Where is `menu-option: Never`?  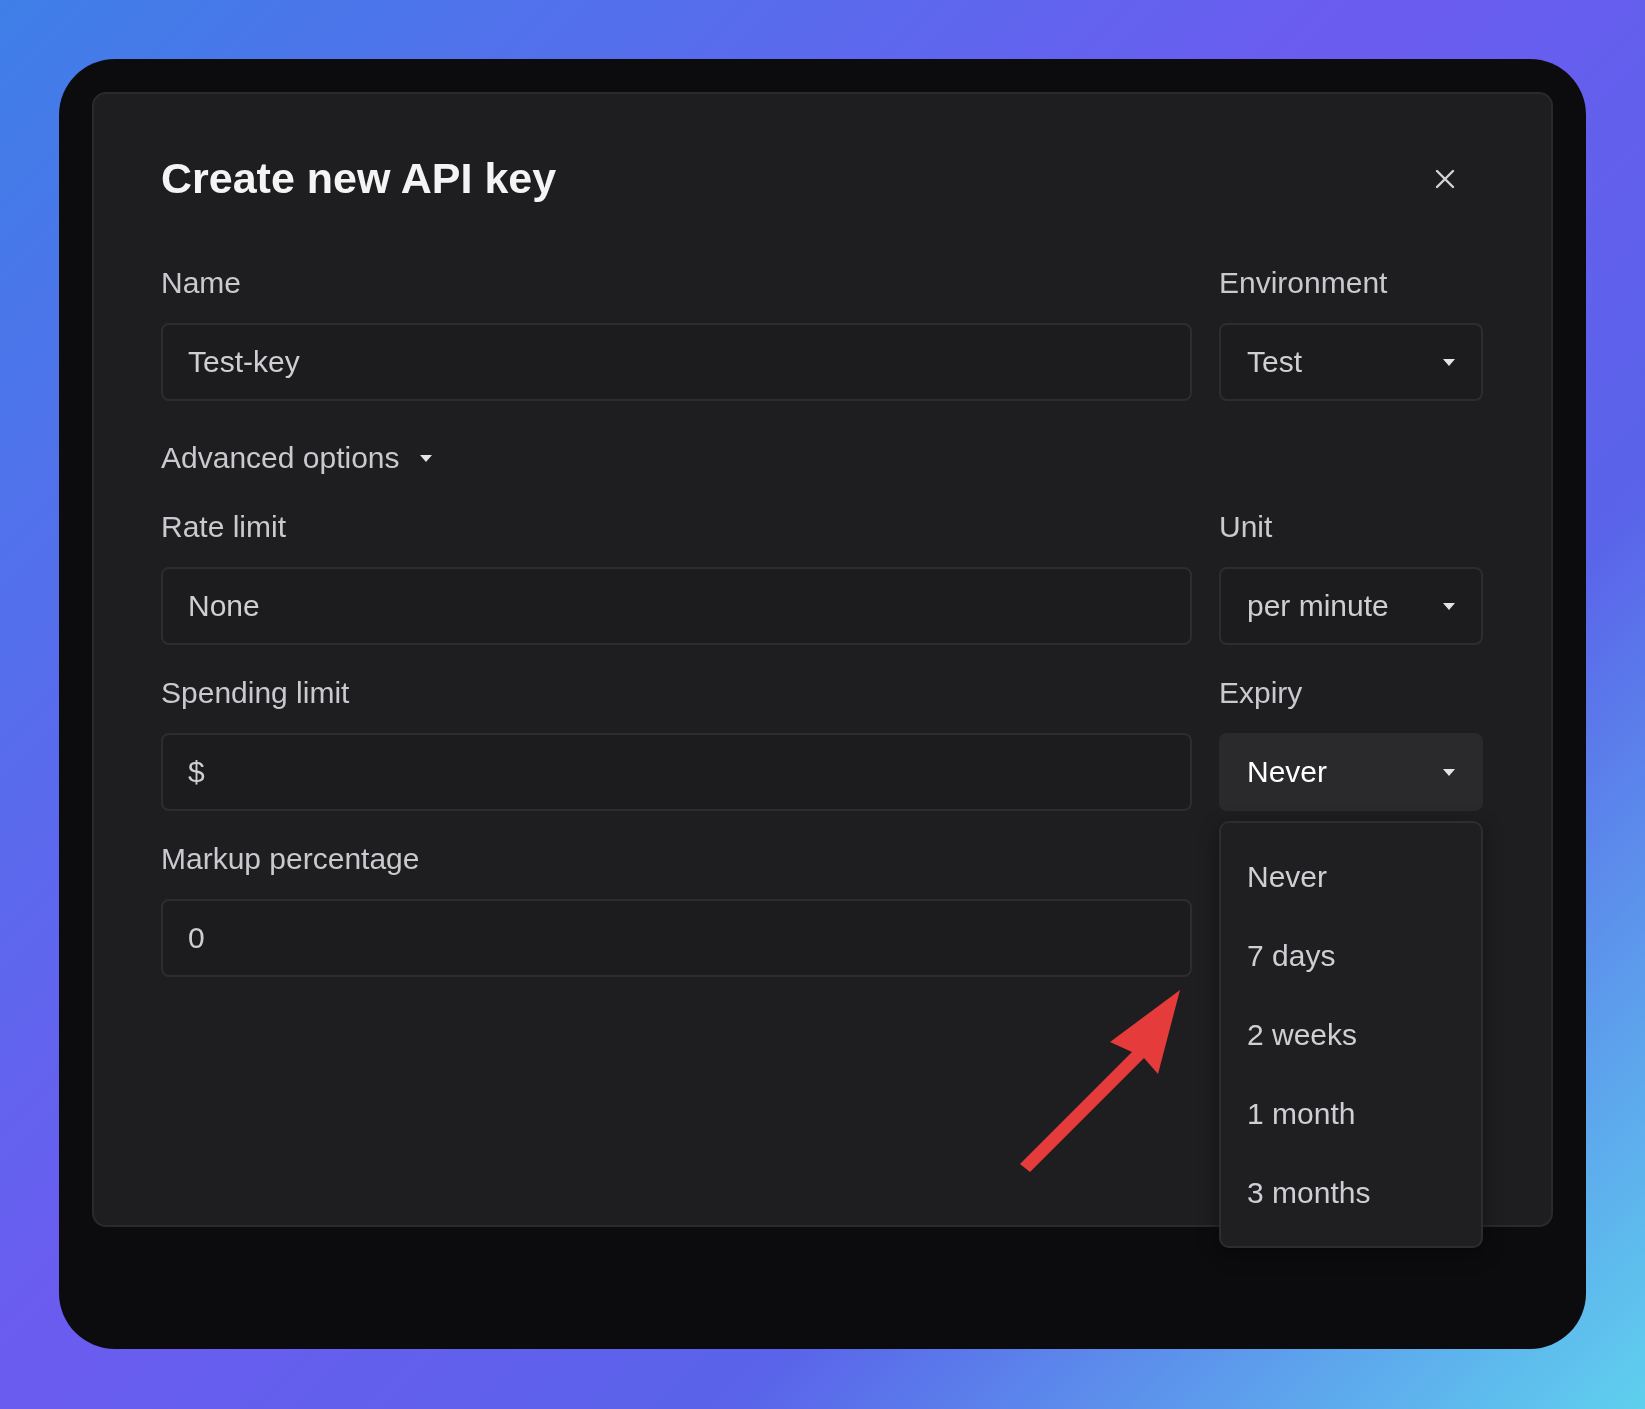
menu-option: Never is located at coordinates (1351, 876).